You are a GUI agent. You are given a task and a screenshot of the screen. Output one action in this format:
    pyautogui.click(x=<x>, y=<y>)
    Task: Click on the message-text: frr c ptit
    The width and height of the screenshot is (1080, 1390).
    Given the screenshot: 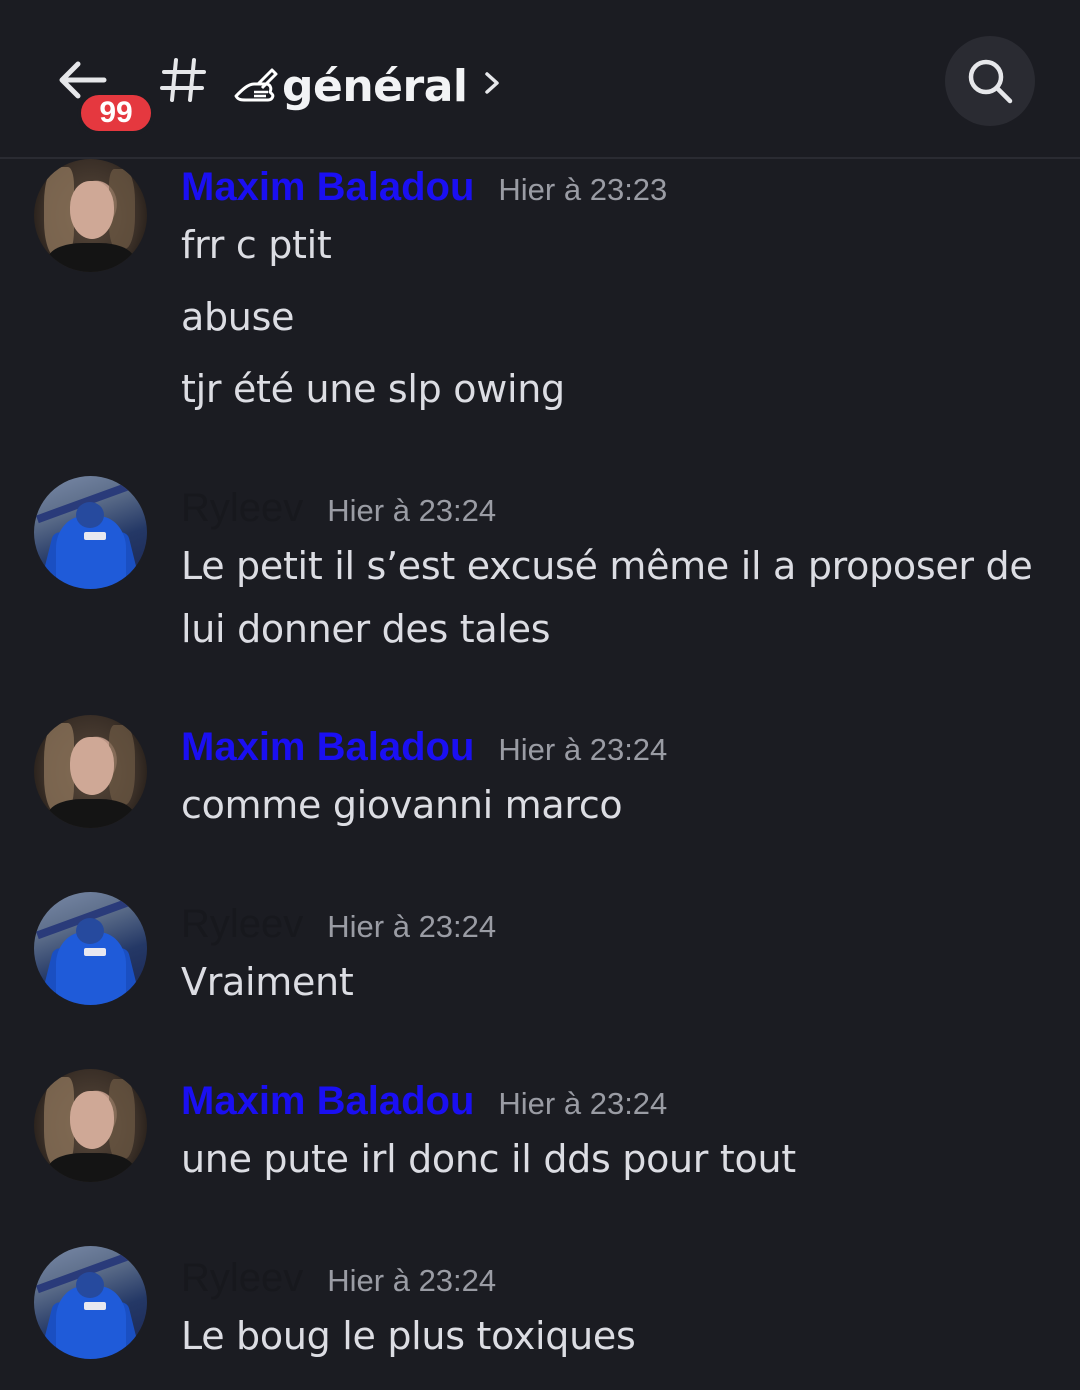 What is the action you would take?
    pyautogui.click(x=616, y=245)
    